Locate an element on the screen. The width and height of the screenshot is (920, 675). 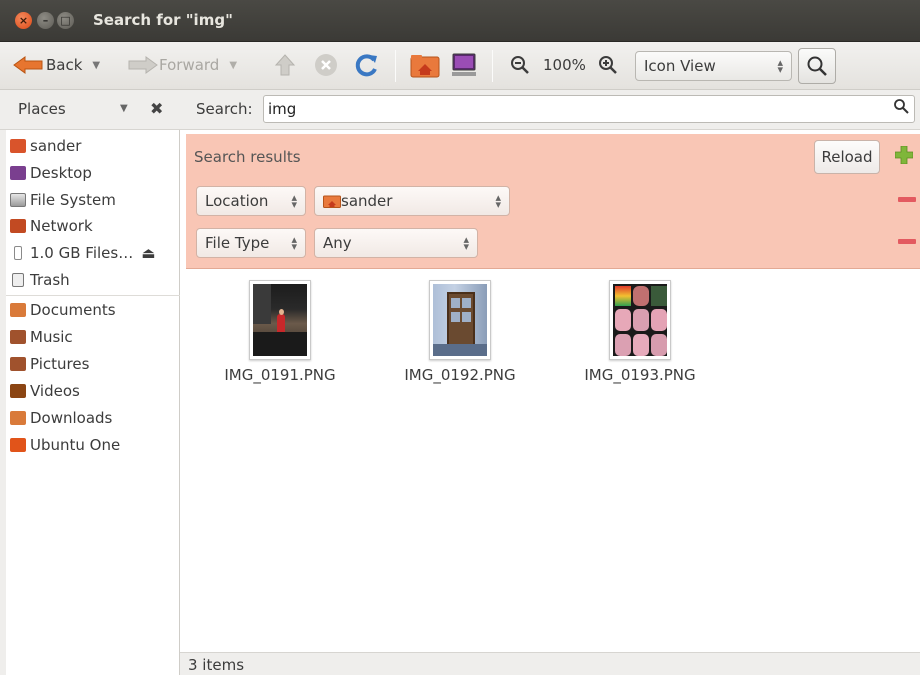
status-bar: 3 items is located at coordinates (550, 663).